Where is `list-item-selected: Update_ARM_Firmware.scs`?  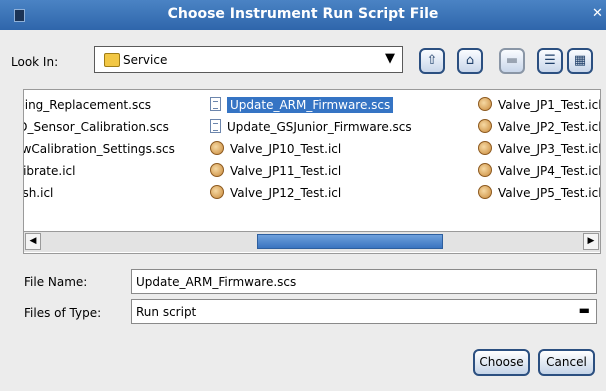
list-item-selected: Update_ARM_Firmware.scs is located at coordinates (311, 105).